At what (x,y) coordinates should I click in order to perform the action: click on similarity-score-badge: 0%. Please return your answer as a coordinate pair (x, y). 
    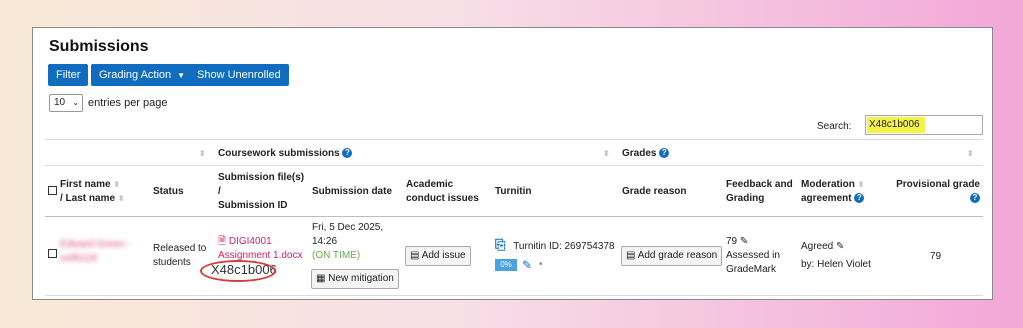
    Looking at the image, I should click on (506, 265).